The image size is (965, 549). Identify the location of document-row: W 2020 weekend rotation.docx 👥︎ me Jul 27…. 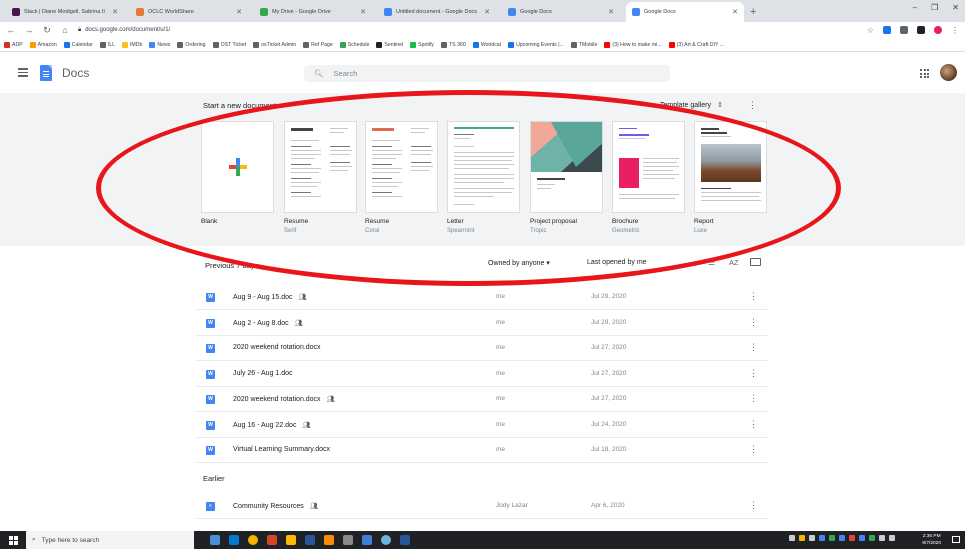
(482, 399).